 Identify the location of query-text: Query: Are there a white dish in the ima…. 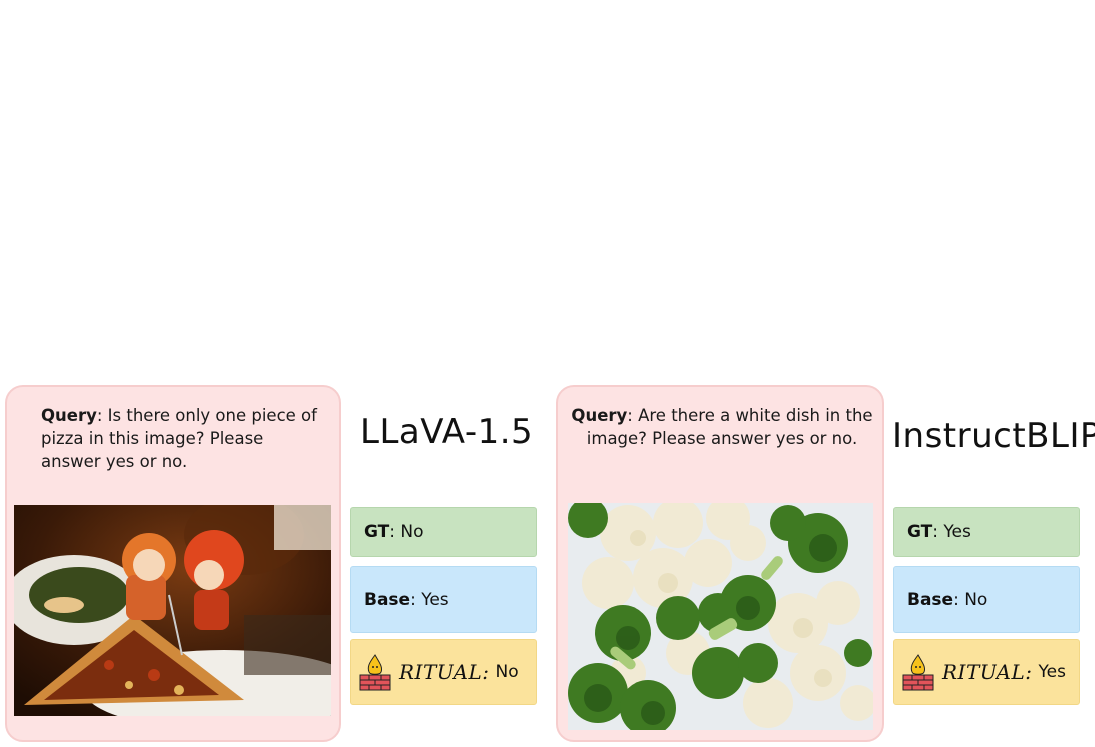
(722, 427).